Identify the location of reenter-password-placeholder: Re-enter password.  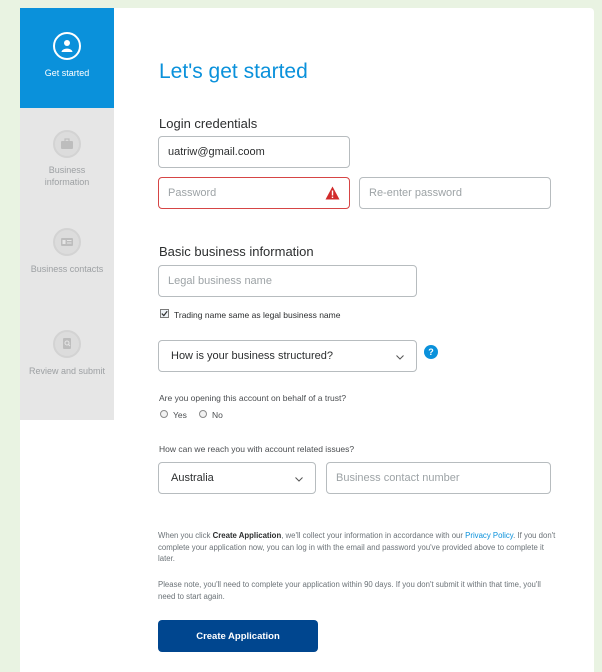
(415, 193).